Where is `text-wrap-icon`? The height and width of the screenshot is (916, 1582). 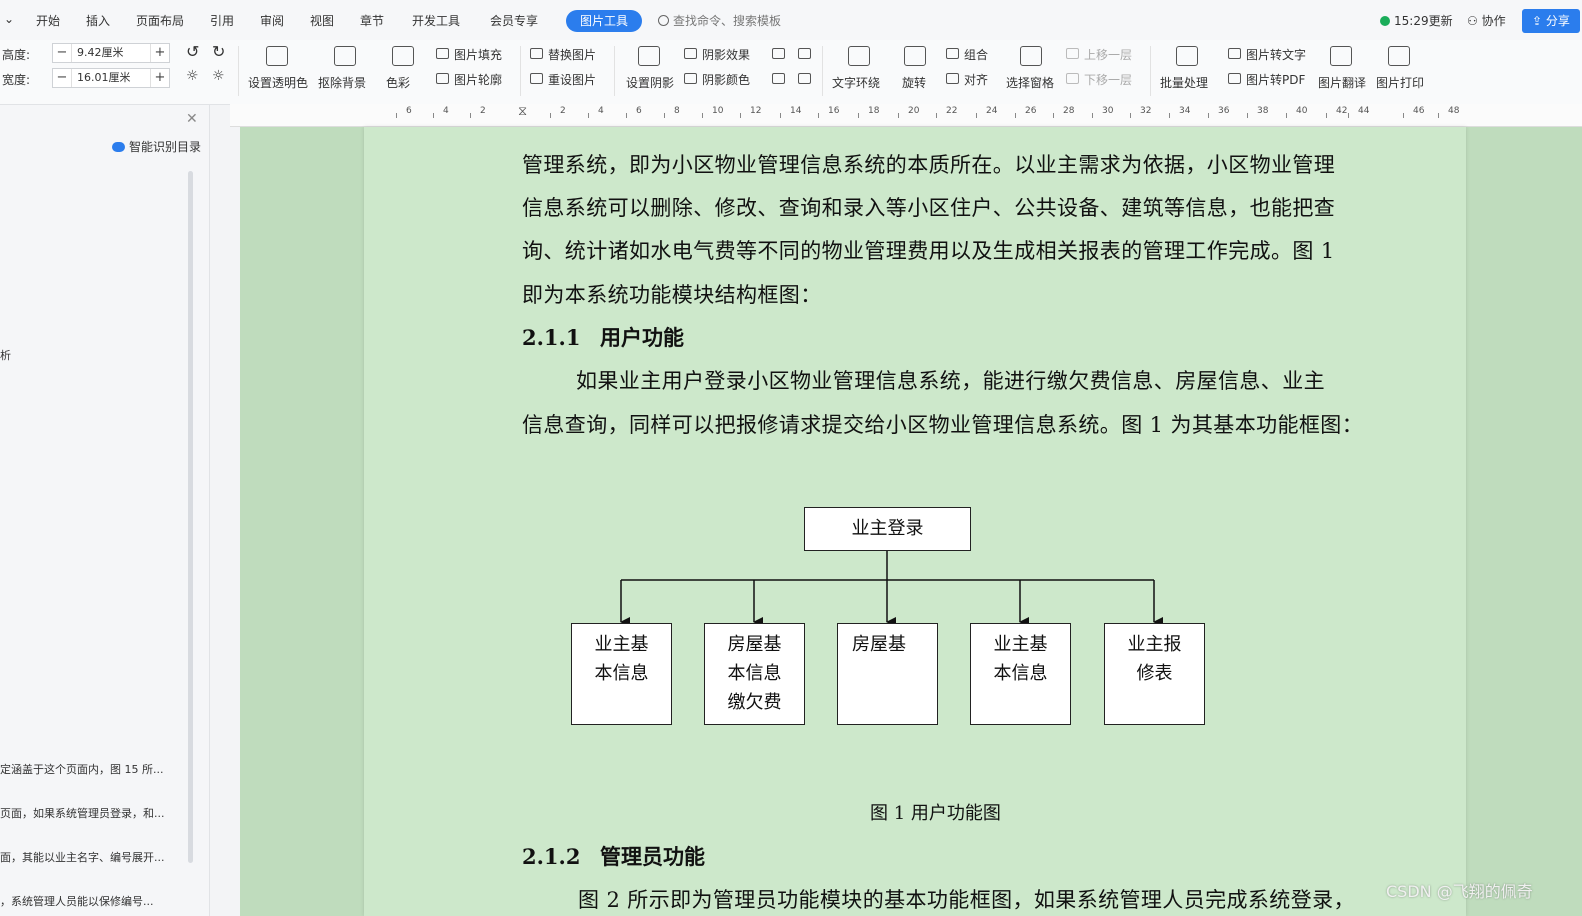 text-wrap-icon is located at coordinates (859, 56).